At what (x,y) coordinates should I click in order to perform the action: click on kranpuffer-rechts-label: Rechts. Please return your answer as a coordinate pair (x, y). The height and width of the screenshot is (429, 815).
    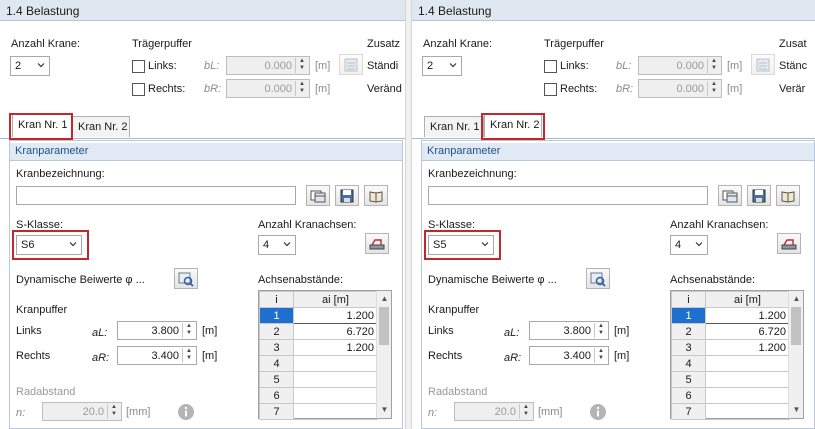
    Looking at the image, I should click on (33, 356).